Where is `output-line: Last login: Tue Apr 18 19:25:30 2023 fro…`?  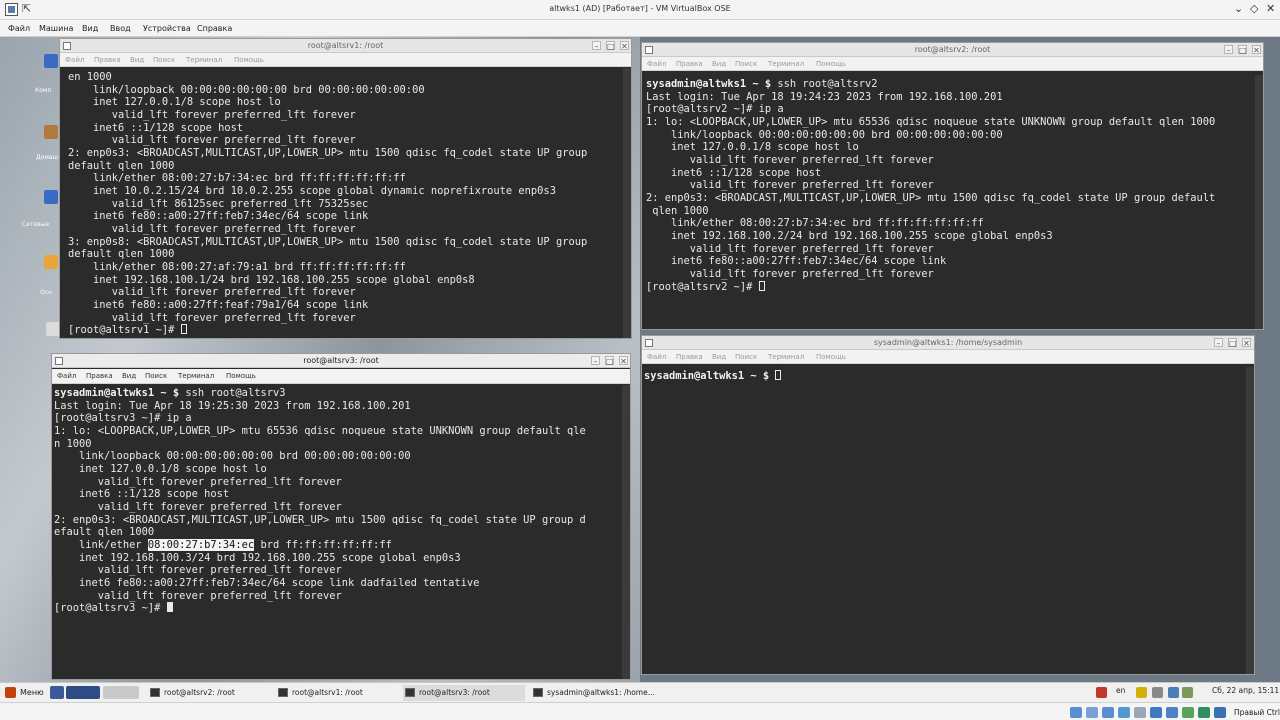 output-line: Last login: Tue Apr 18 19:25:30 2023 fro… is located at coordinates (232, 406).